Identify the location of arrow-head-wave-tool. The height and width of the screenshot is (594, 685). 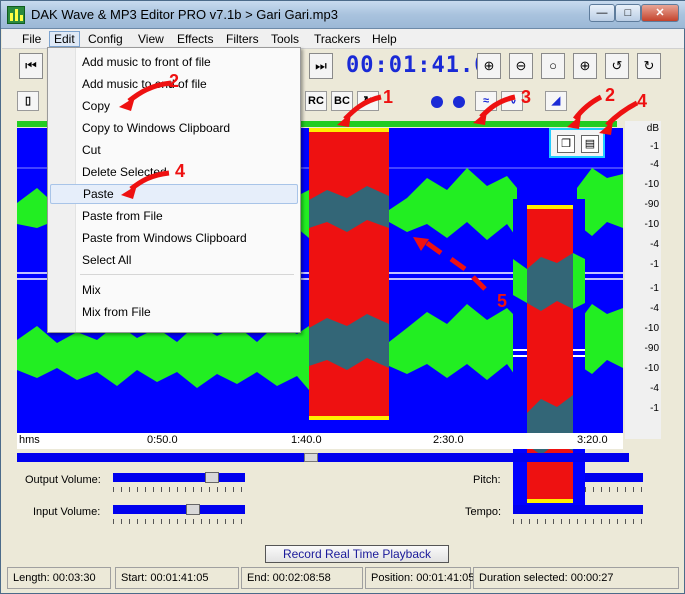
(480, 118).